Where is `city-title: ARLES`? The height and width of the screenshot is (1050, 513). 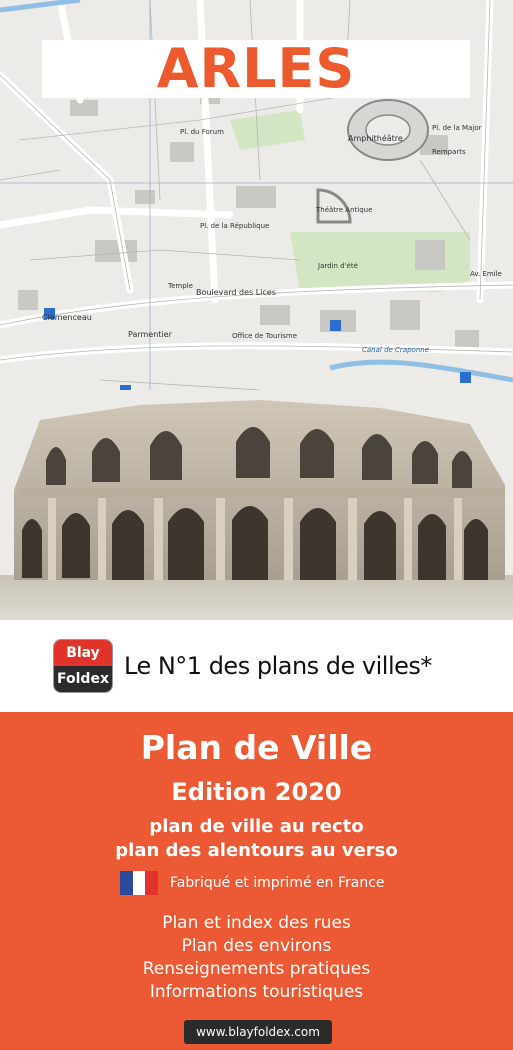 city-title: ARLES is located at coordinates (256, 68).